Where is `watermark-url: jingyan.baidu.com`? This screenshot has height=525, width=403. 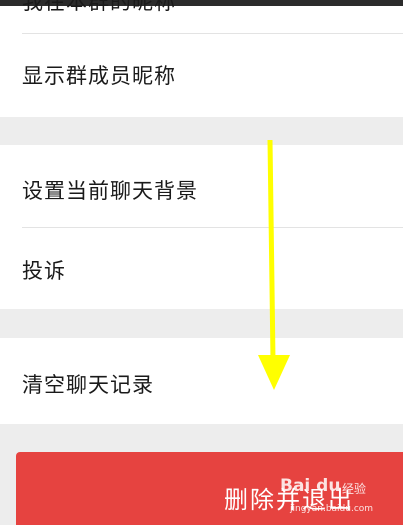
watermark-url: jingyan.baidu.com is located at coordinates (332, 509).